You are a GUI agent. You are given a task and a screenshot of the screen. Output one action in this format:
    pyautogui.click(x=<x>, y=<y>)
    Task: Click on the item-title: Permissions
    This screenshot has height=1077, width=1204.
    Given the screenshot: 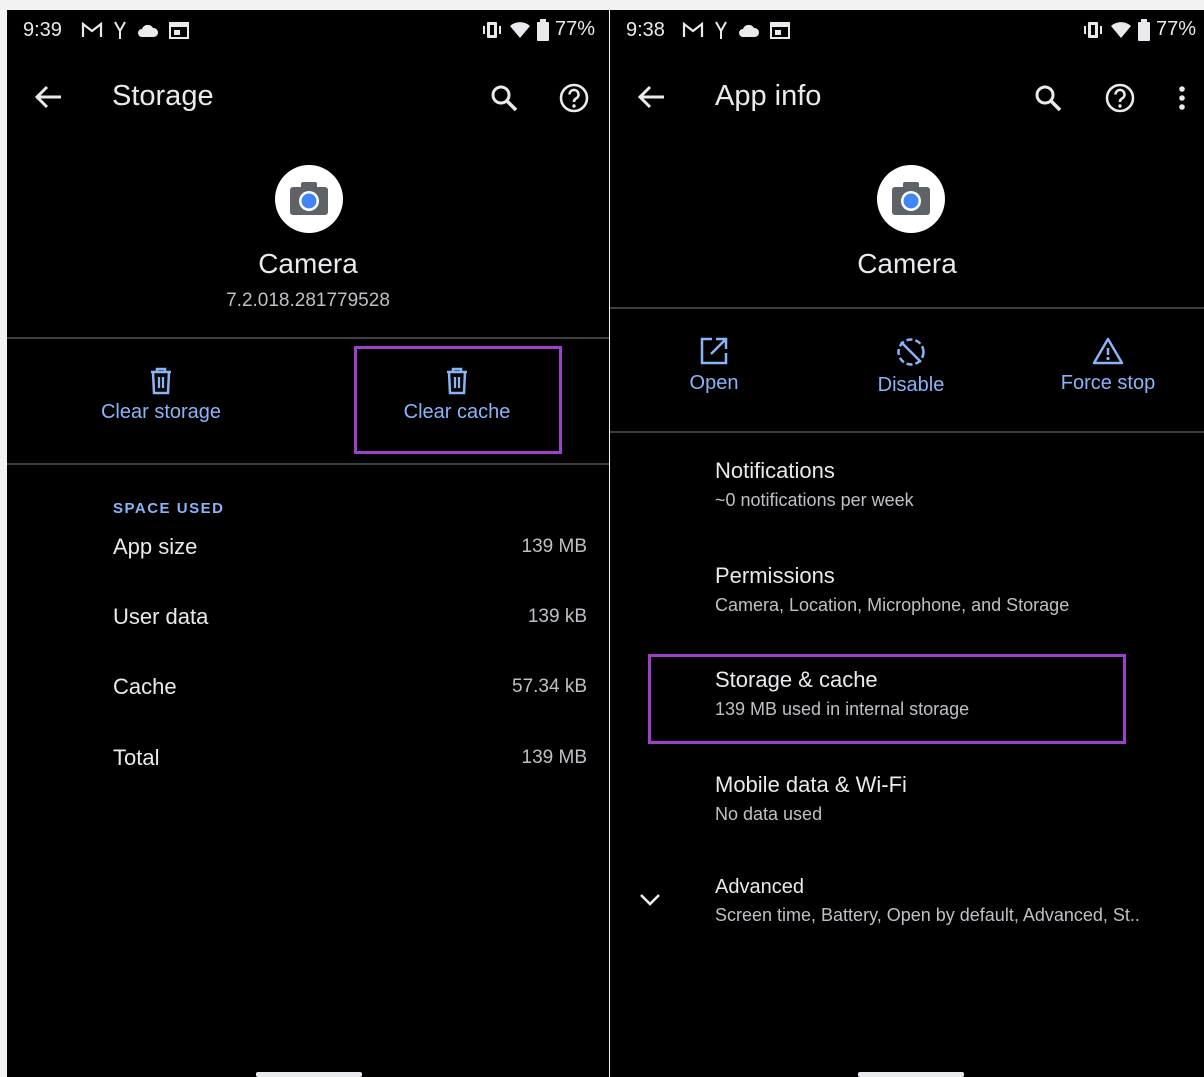 What is the action you would take?
    pyautogui.click(x=775, y=575)
    